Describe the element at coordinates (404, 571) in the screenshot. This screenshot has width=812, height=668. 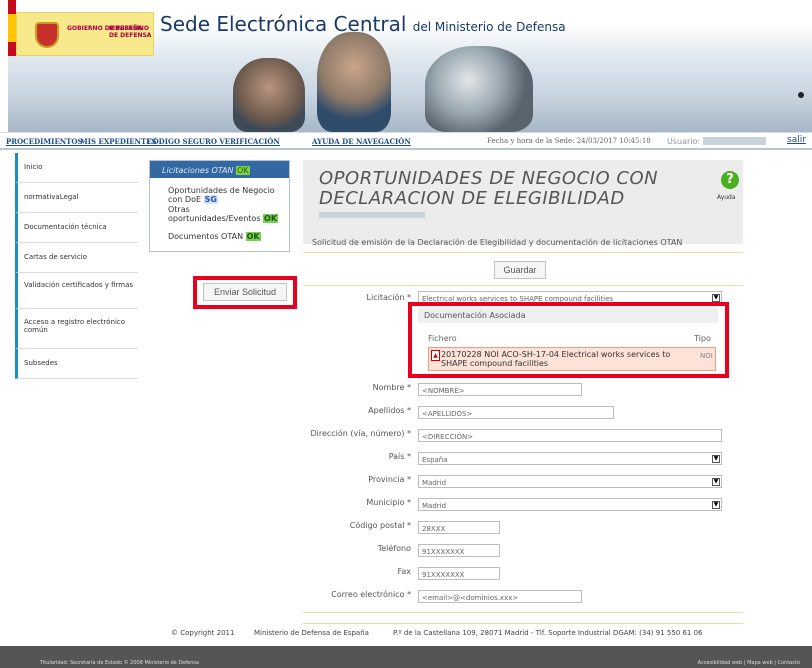
I see `fax-label: Fax` at that location.